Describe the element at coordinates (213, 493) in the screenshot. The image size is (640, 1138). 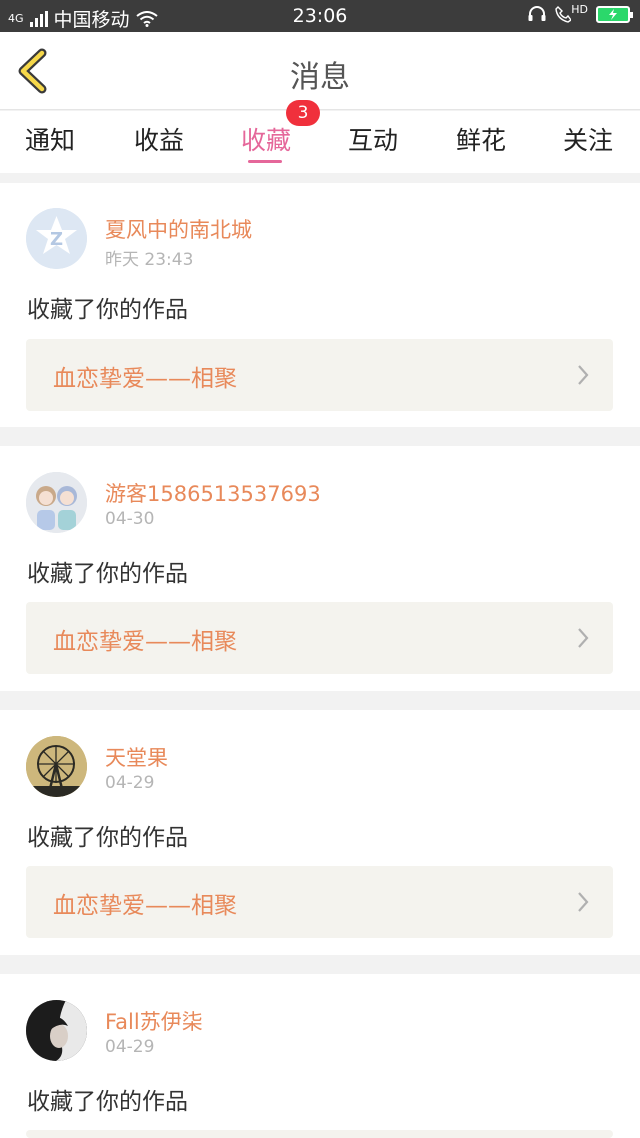
I see `username-link: 游客1586513537693` at that location.